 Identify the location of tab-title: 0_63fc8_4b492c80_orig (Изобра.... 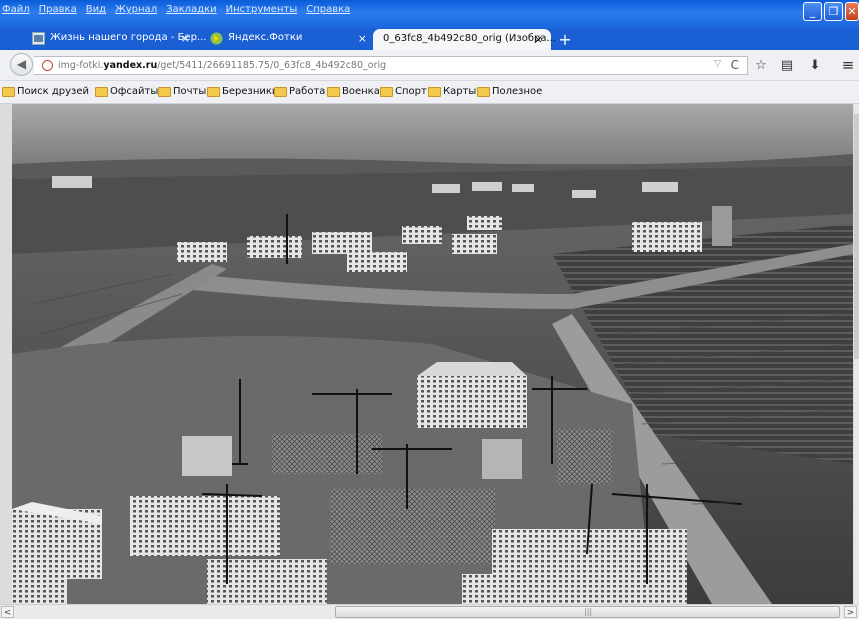
(470, 38).